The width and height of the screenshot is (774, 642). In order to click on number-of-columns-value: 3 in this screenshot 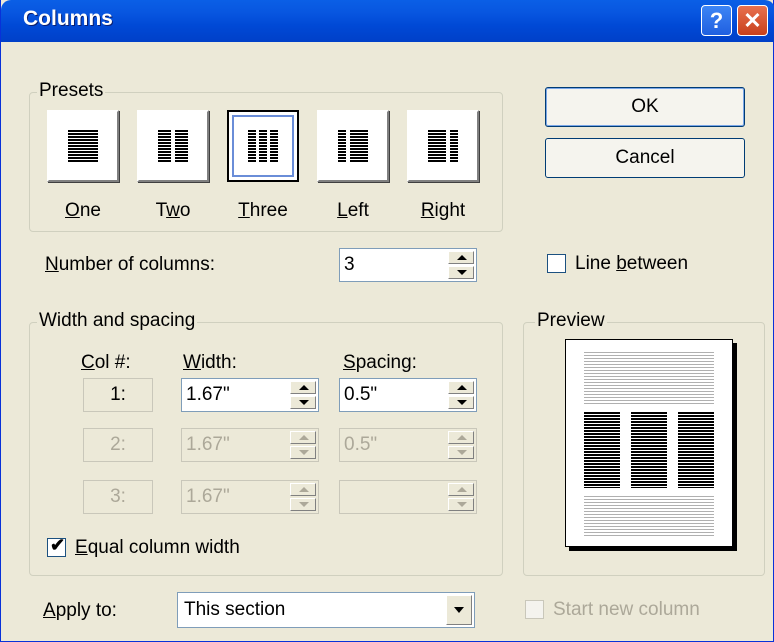, I will do `click(349, 265)`.